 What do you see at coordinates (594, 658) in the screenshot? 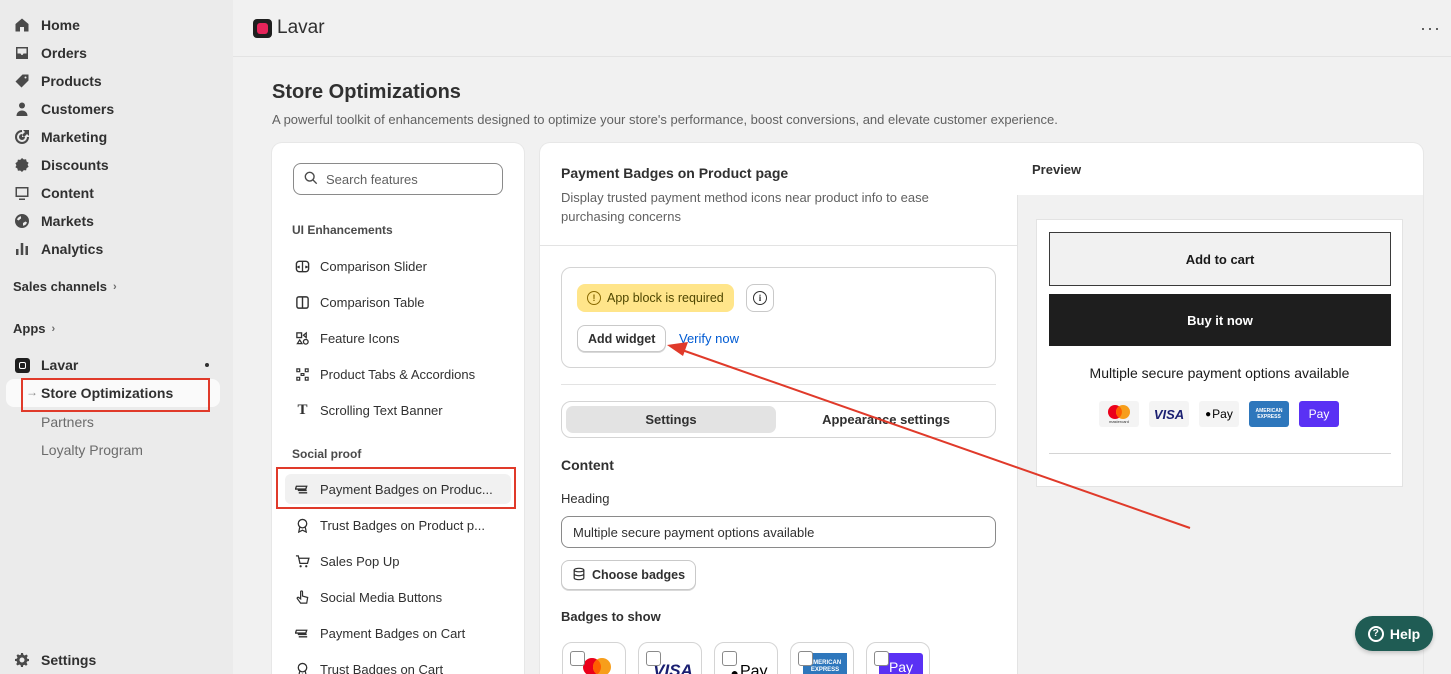
I see `badge-tile-mastercard` at bounding box center [594, 658].